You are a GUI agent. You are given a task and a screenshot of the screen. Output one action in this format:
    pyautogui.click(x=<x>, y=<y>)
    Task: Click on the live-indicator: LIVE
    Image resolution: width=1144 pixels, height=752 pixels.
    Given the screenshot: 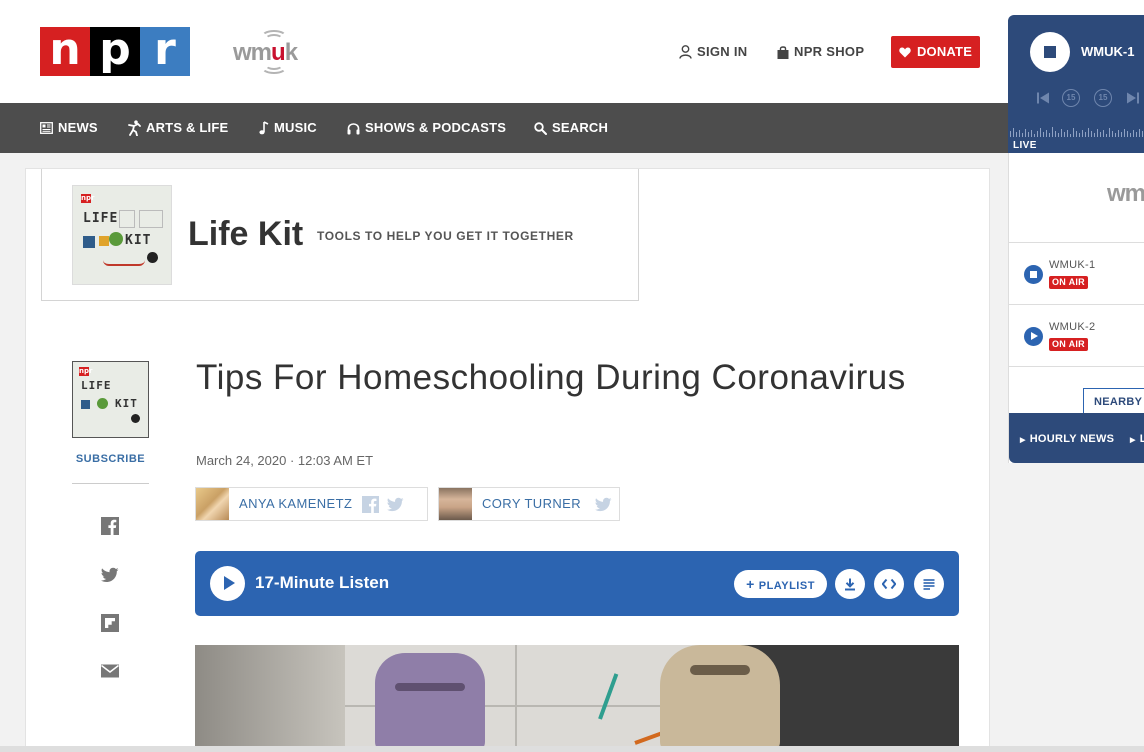 What is the action you would take?
    pyautogui.click(x=1025, y=145)
    